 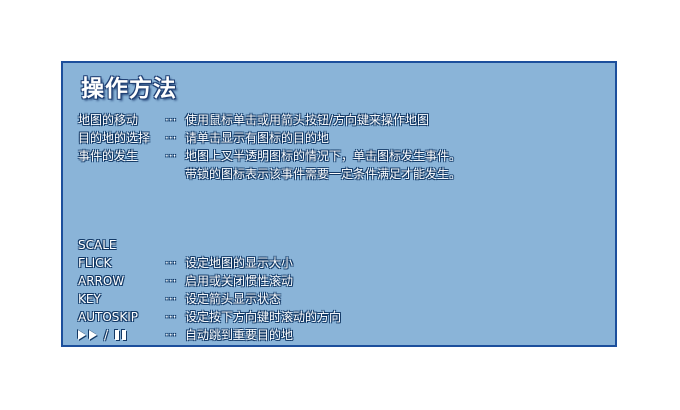 I want to click on item-description: 使用鼠标单击或用箭头按钮/方向键来操作地图, so click(x=307, y=120).